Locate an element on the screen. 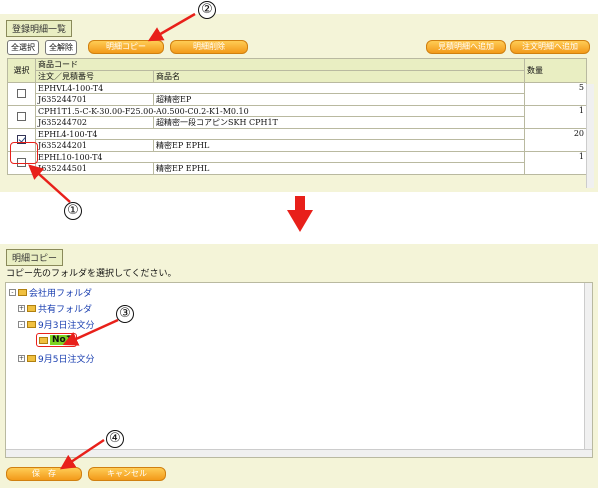 This screenshot has height=488, width=600. callout-2: ② is located at coordinates (207, 10).